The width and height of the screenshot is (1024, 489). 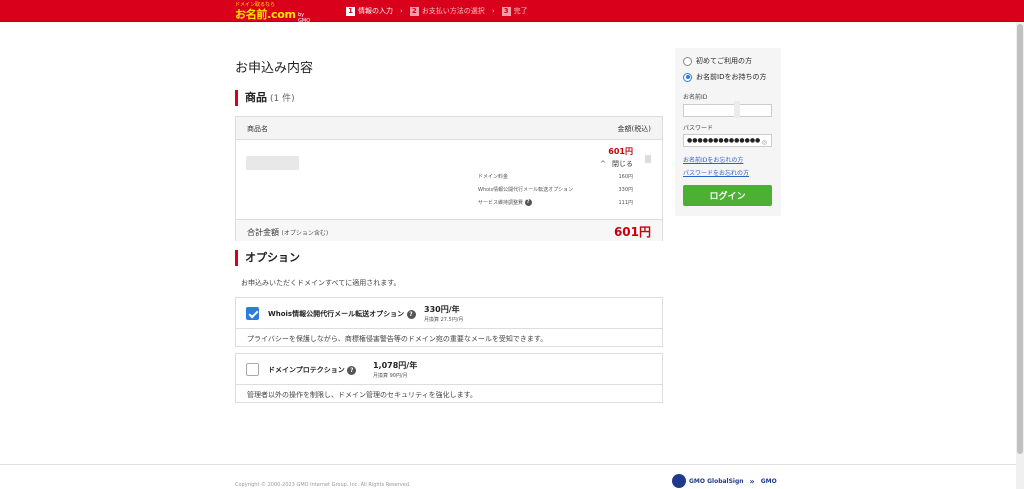 I want to click on step-1: 1 情報の入力, so click(x=369, y=11).